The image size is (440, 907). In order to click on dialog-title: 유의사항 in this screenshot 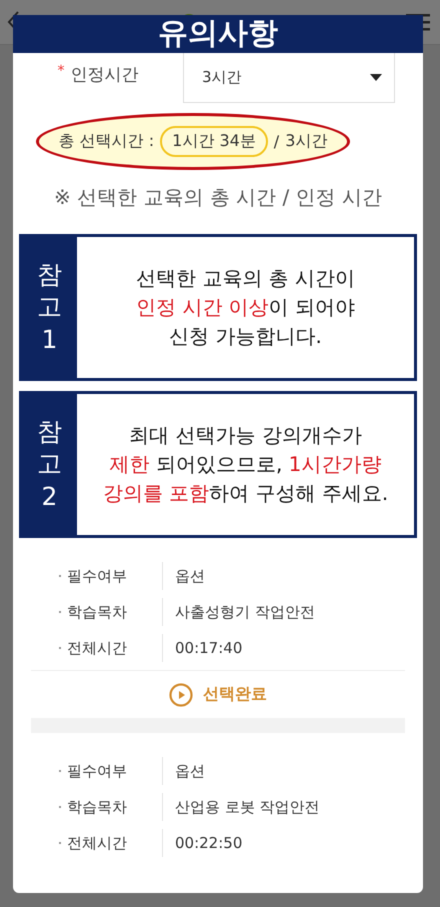, I will do `click(218, 34)`.